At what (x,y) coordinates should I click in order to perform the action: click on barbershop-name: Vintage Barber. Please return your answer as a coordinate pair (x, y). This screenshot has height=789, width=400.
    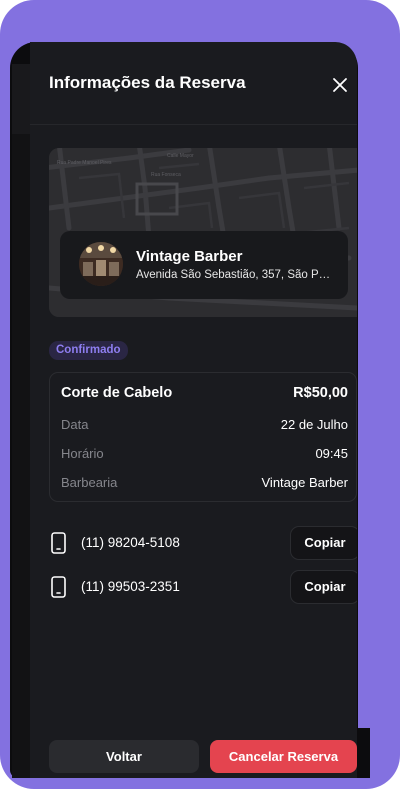
    Looking at the image, I should click on (189, 256).